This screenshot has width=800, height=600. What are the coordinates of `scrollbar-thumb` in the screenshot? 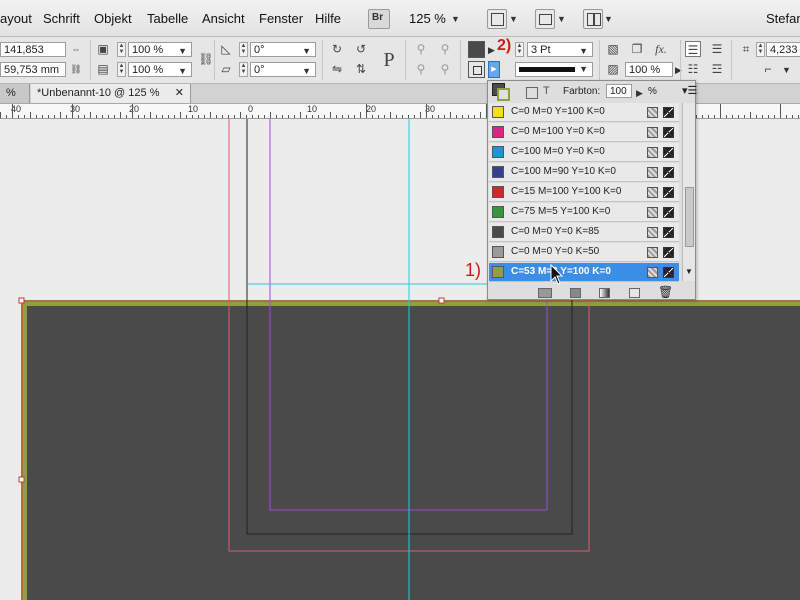 It's located at (689, 217).